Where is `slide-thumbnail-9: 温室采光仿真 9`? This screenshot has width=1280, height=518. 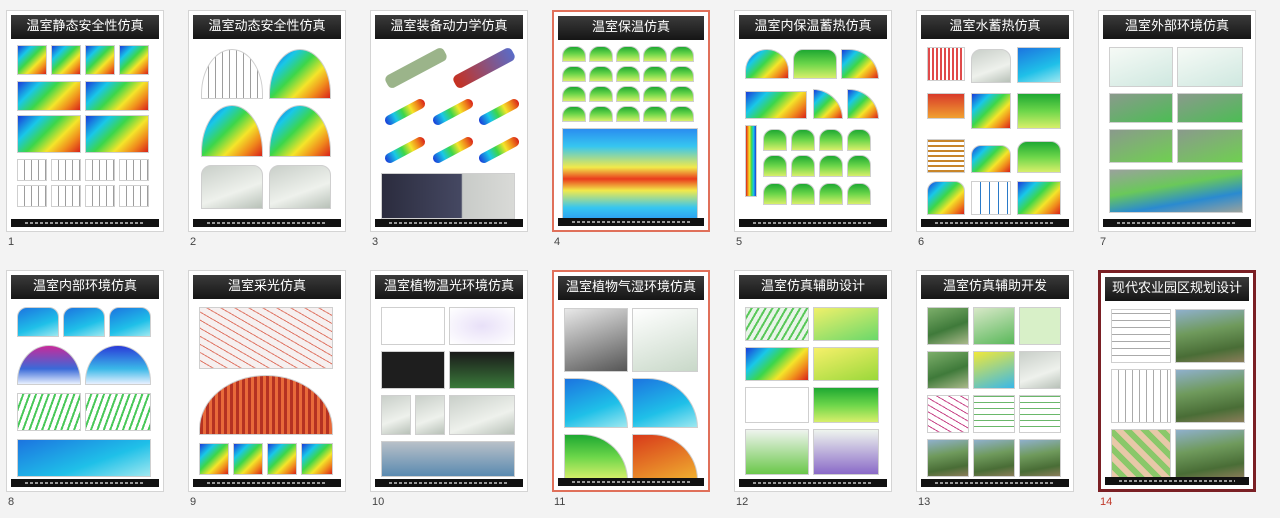
slide-thumbnail-9: 温室采光仿真 9 is located at coordinates (268, 388).